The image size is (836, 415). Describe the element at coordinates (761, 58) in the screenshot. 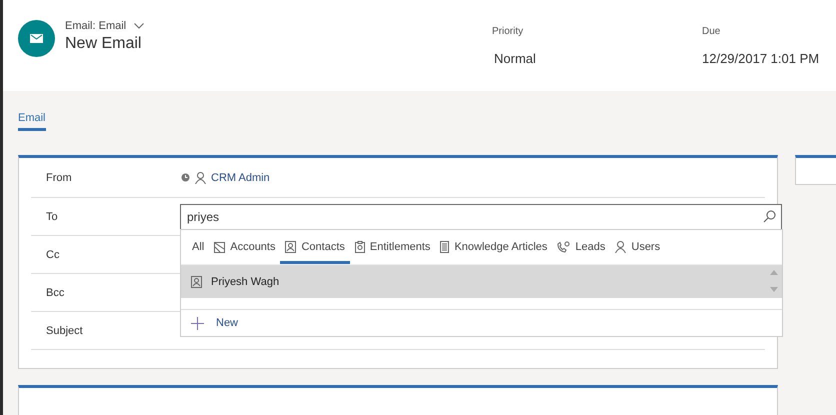

I see `header-field-value: 12/29/2017 1:01 PM` at that location.